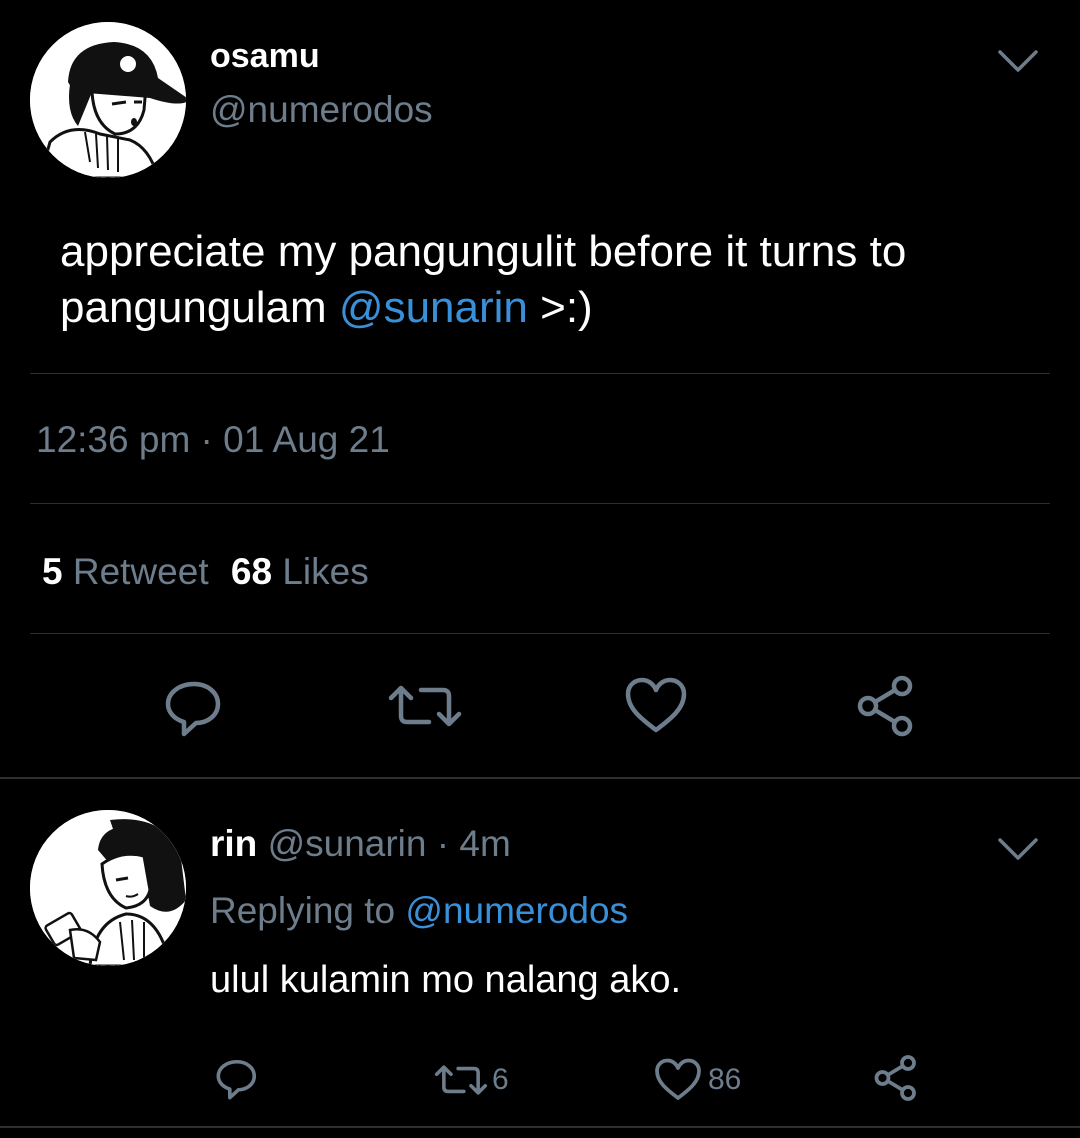 This screenshot has height=1138, width=1080. I want to click on display-name: osamu, so click(265, 56).